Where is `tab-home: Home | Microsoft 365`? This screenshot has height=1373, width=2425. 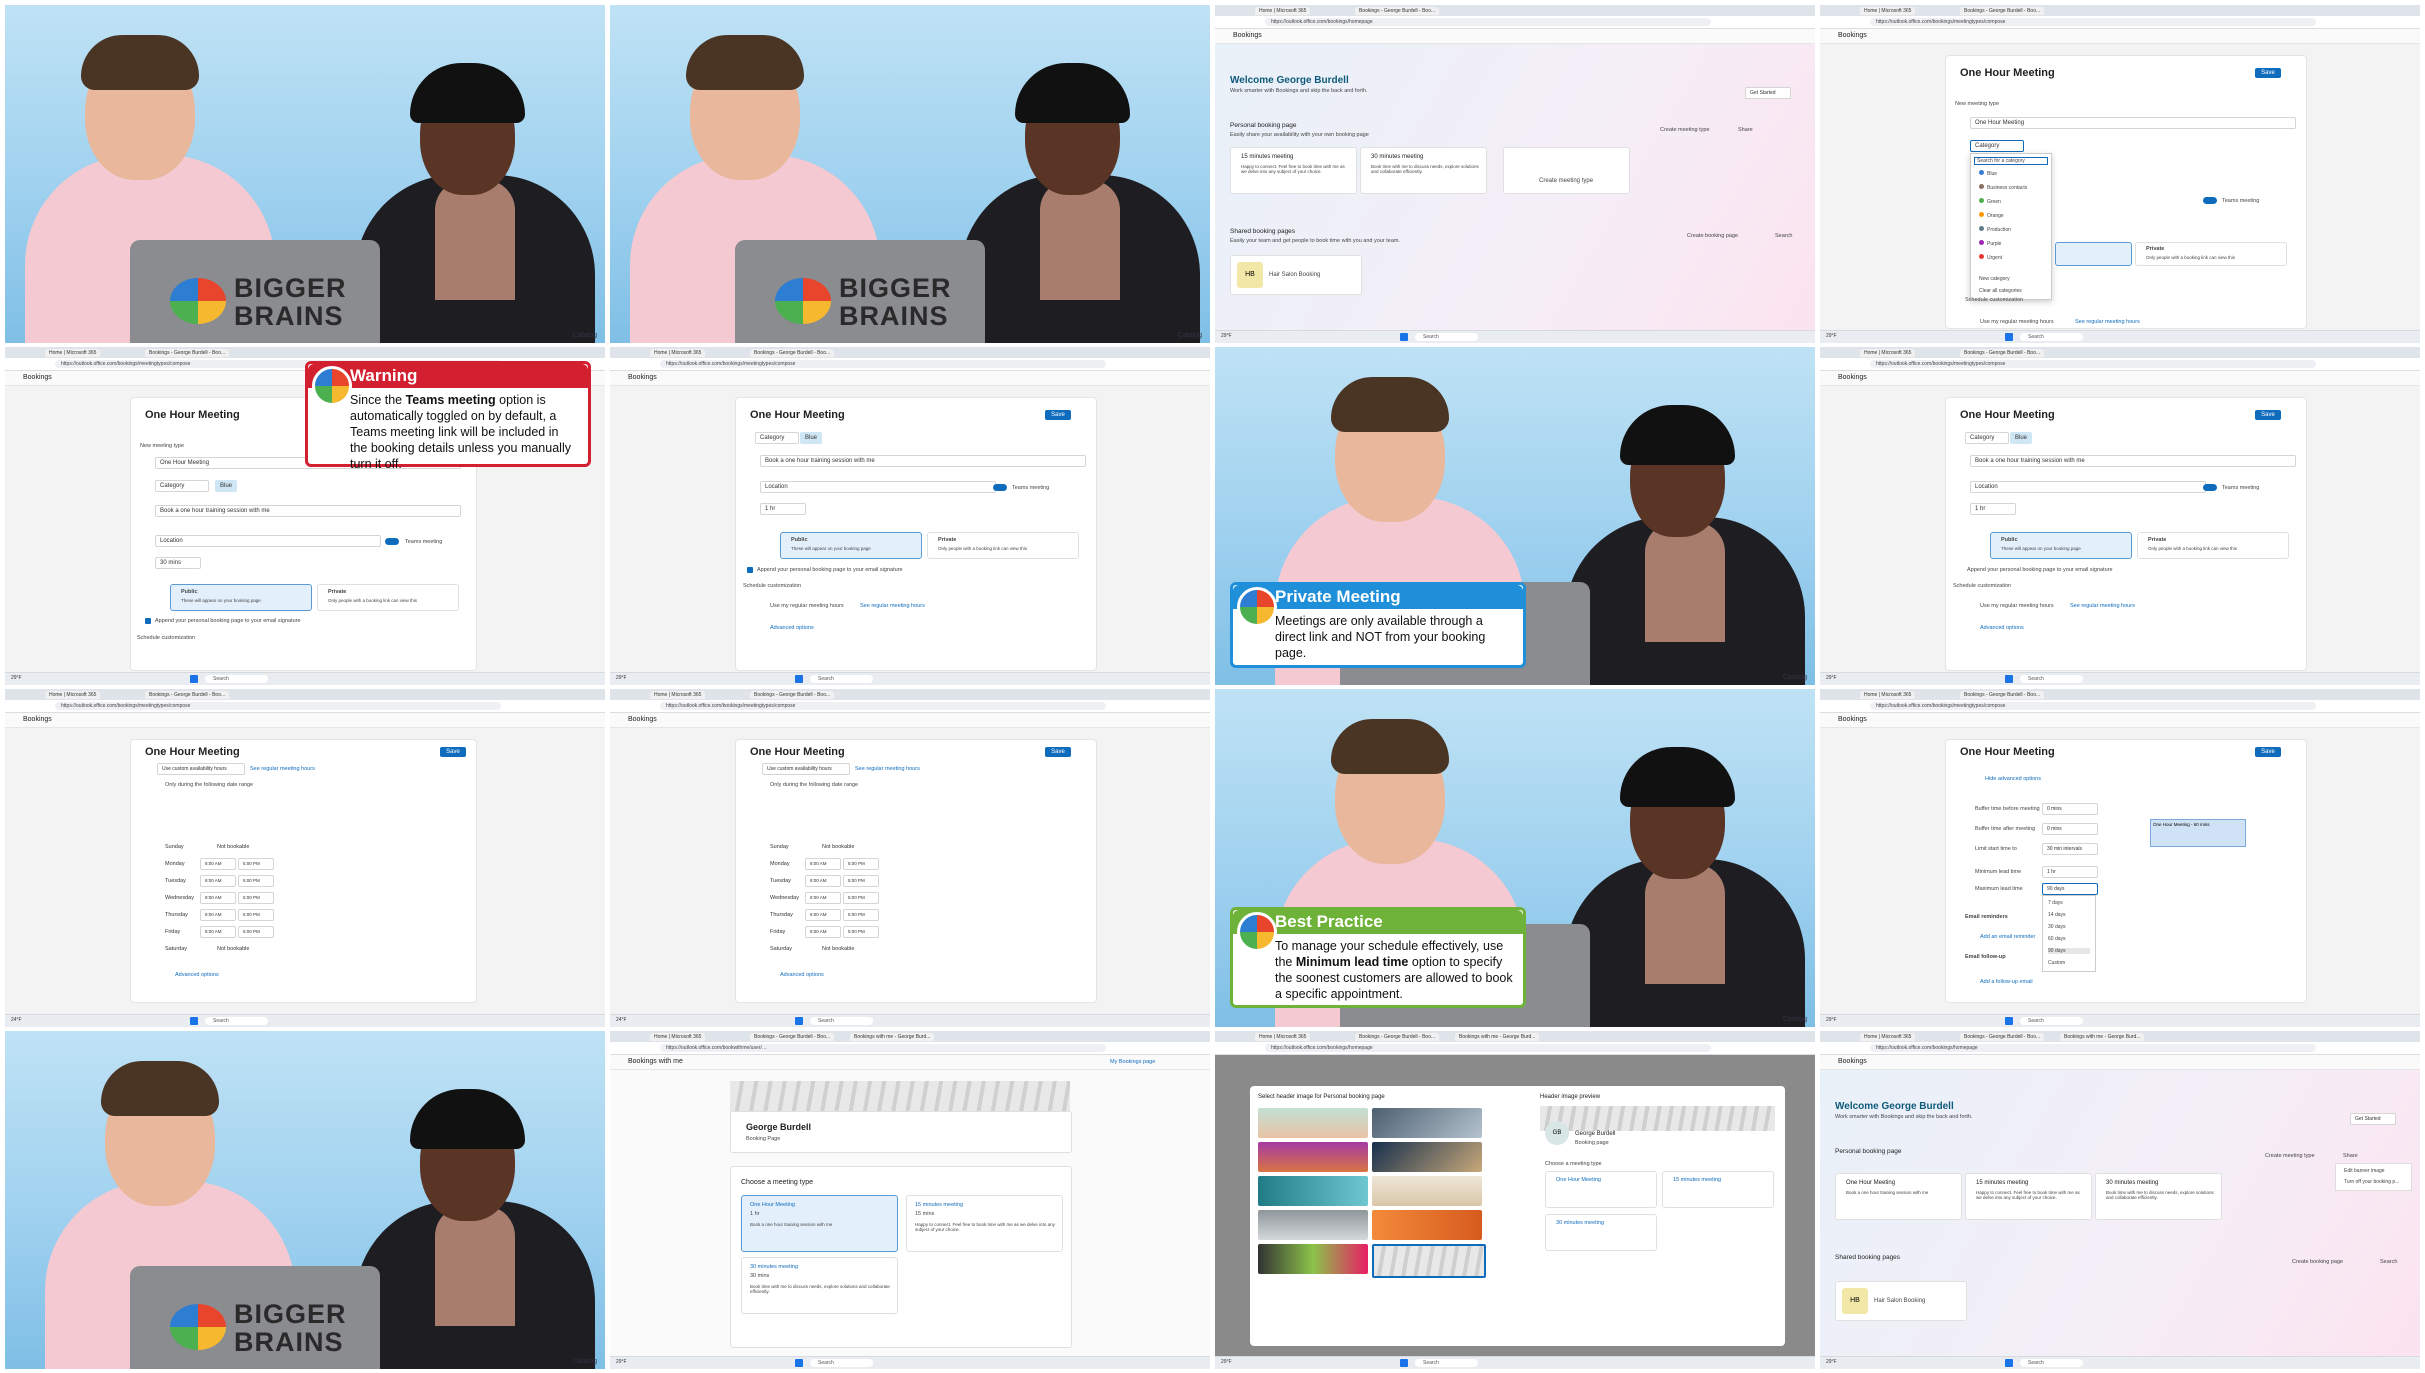
tab-home: Home | Microsoft 365 is located at coordinates (1283, 11).